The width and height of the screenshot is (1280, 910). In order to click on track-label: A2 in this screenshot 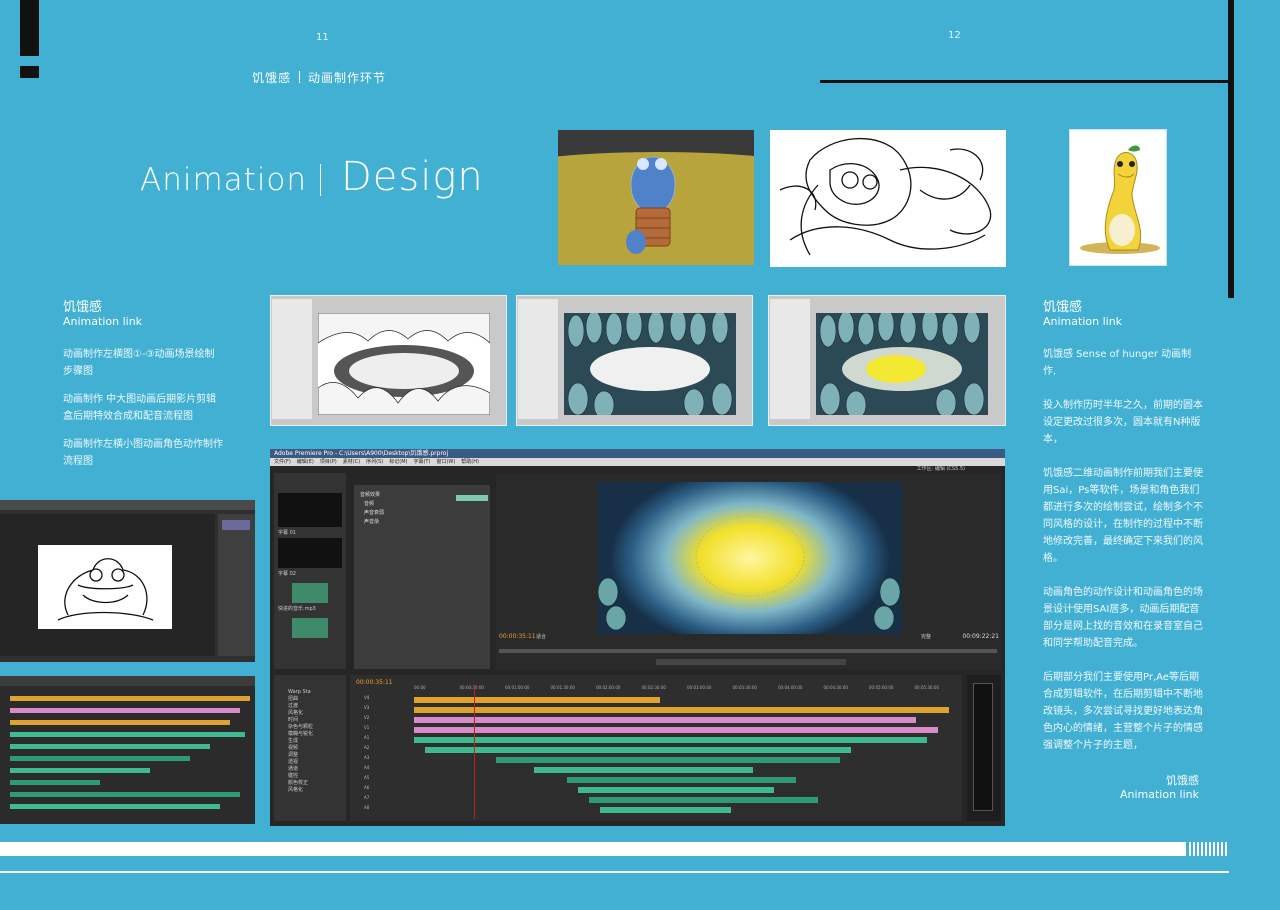, I will do `click(374, 750)`.